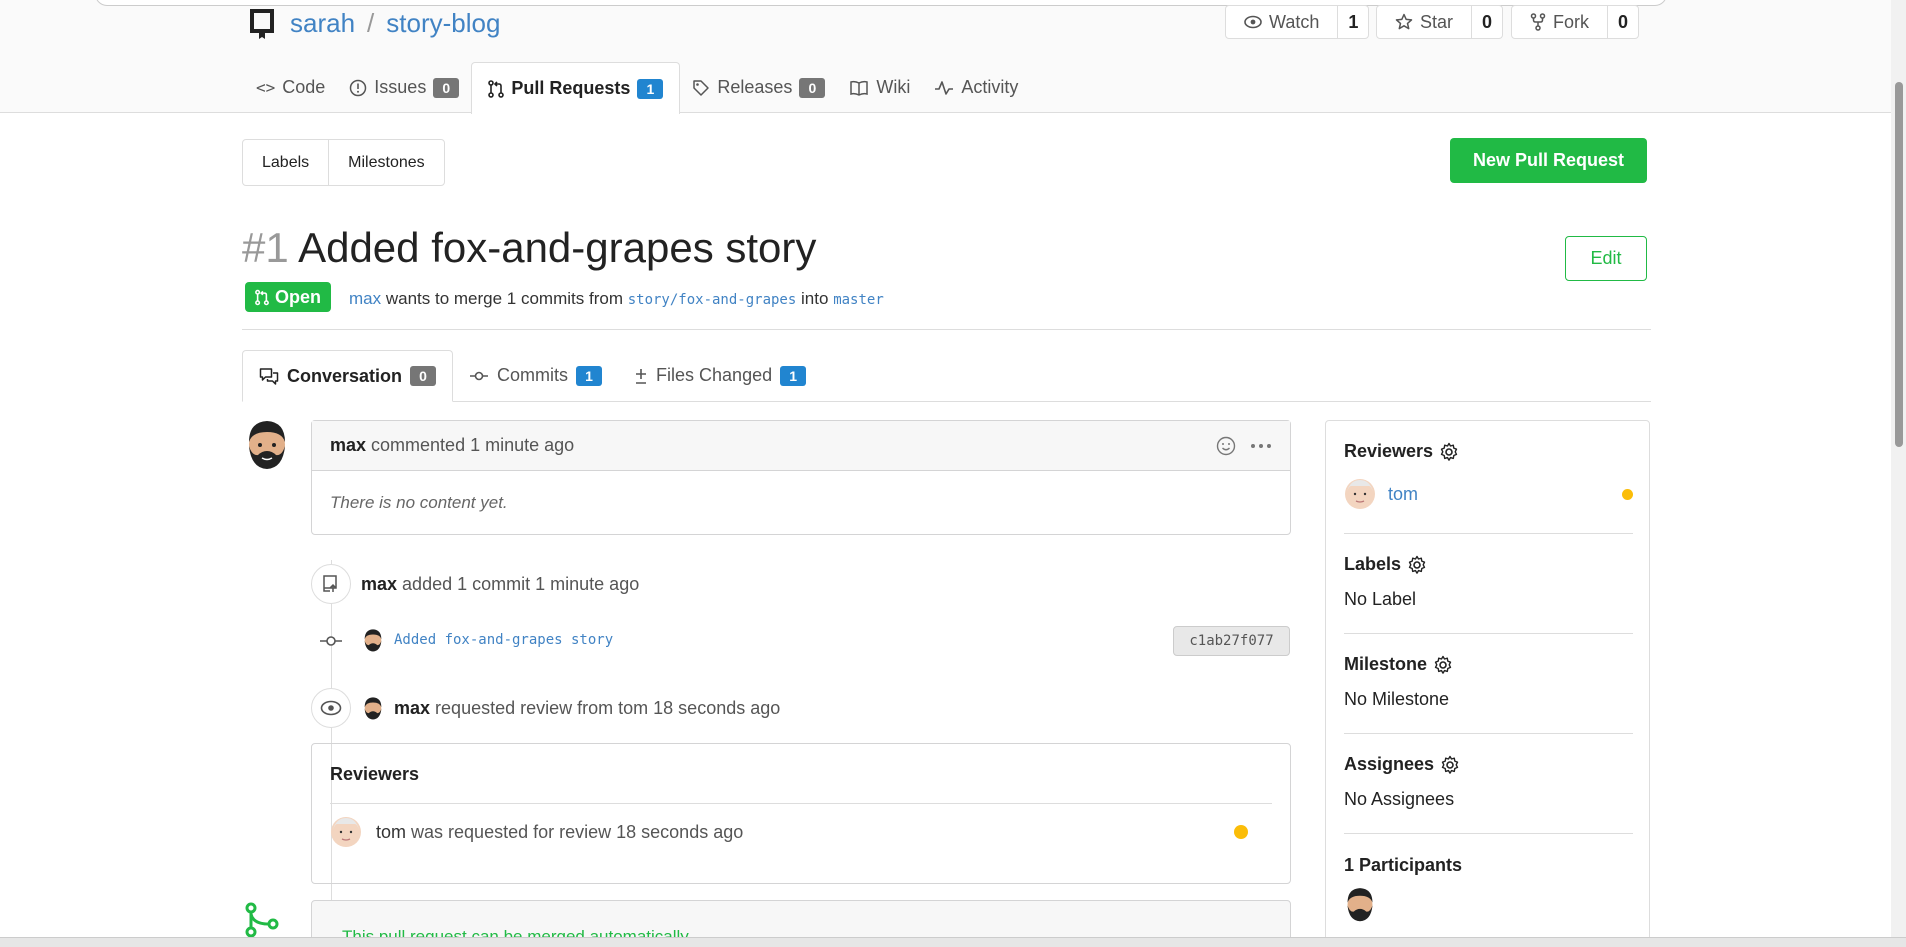 The height and width of the screenshot is (947, 1906). What do you see at coordinates (262, 920) in the screenshot?
I see `merge-icon` at bounding box center [262, 920].